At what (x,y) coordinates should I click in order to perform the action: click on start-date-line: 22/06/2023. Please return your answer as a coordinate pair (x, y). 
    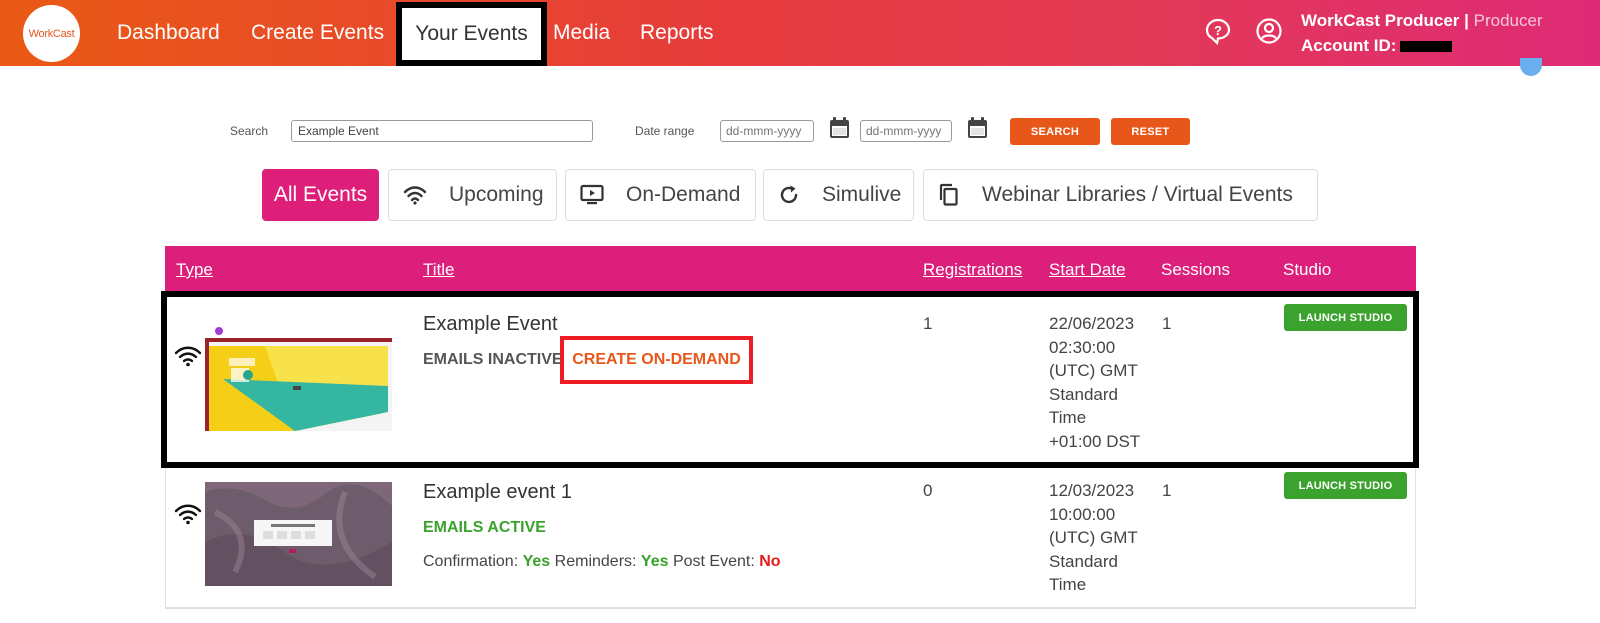
    Looking at the image, I should click on (1092, 323).